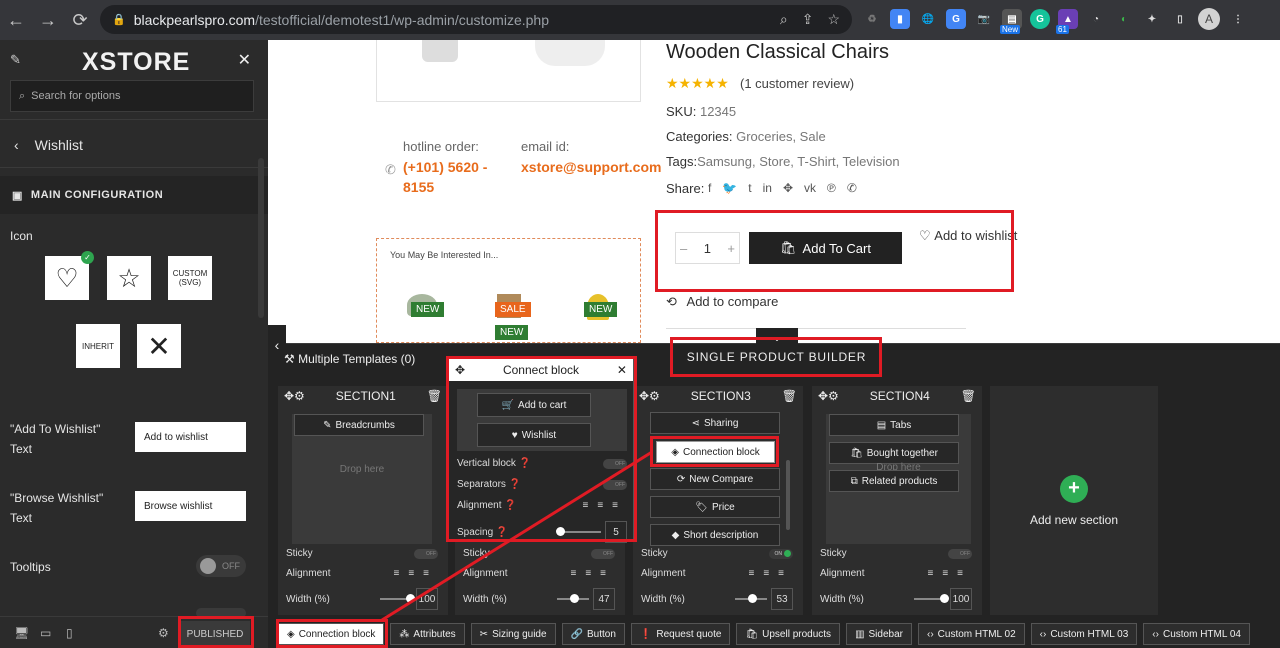  What do you see at coordinates (513, 634) in the screenshot?
I see `element-sizing-guide: ✂ Sizing guide` at bounding box center [513, 634].